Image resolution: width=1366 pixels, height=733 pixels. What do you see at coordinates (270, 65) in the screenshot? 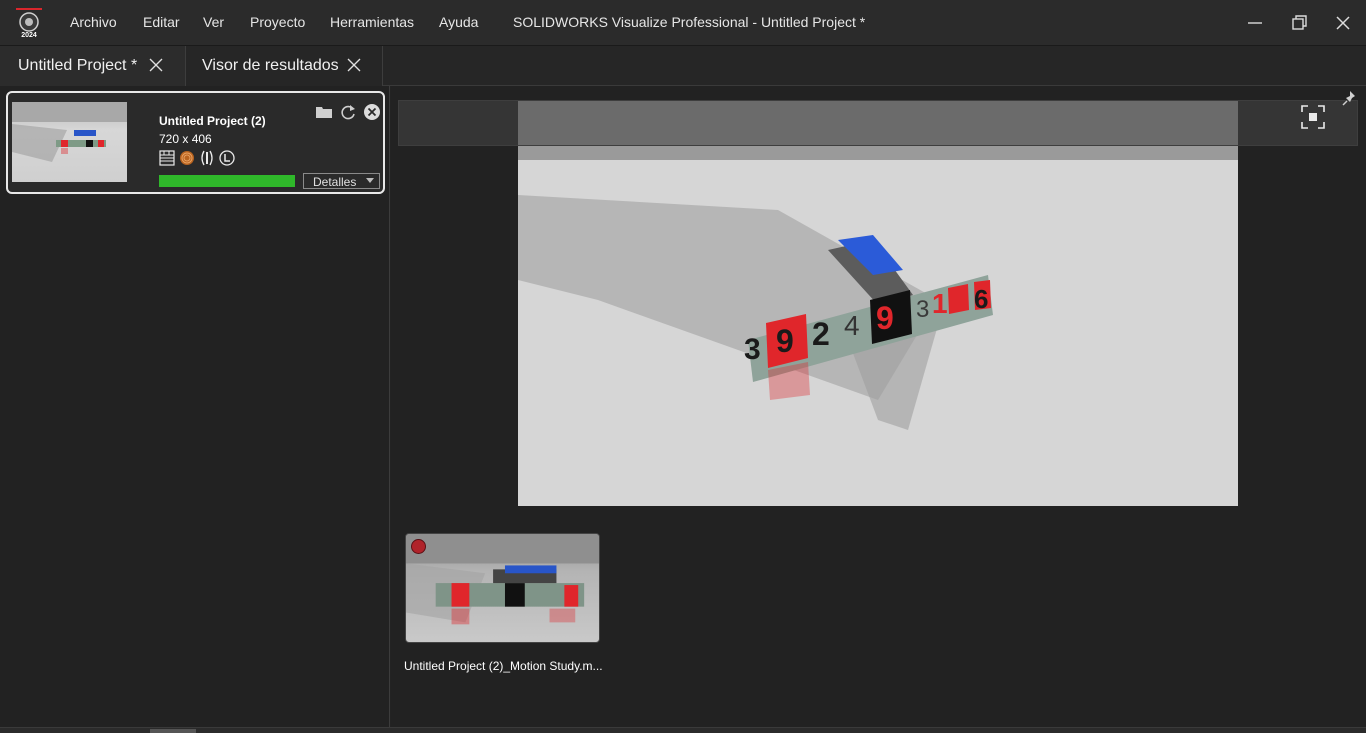
I see `tab-label: Visor de resultados` at bounding box center [270, 65].